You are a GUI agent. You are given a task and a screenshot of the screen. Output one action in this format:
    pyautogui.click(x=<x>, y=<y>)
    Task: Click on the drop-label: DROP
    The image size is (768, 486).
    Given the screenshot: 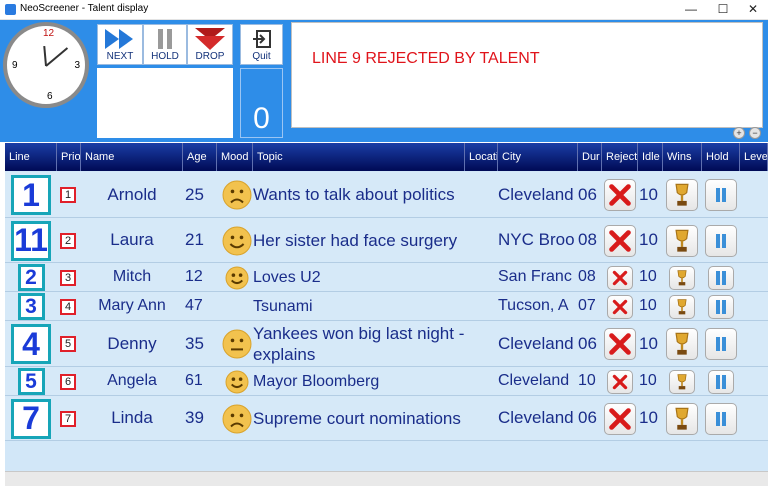 What is the action you would take?
    pyautogui.click(x=210, y=56)
    